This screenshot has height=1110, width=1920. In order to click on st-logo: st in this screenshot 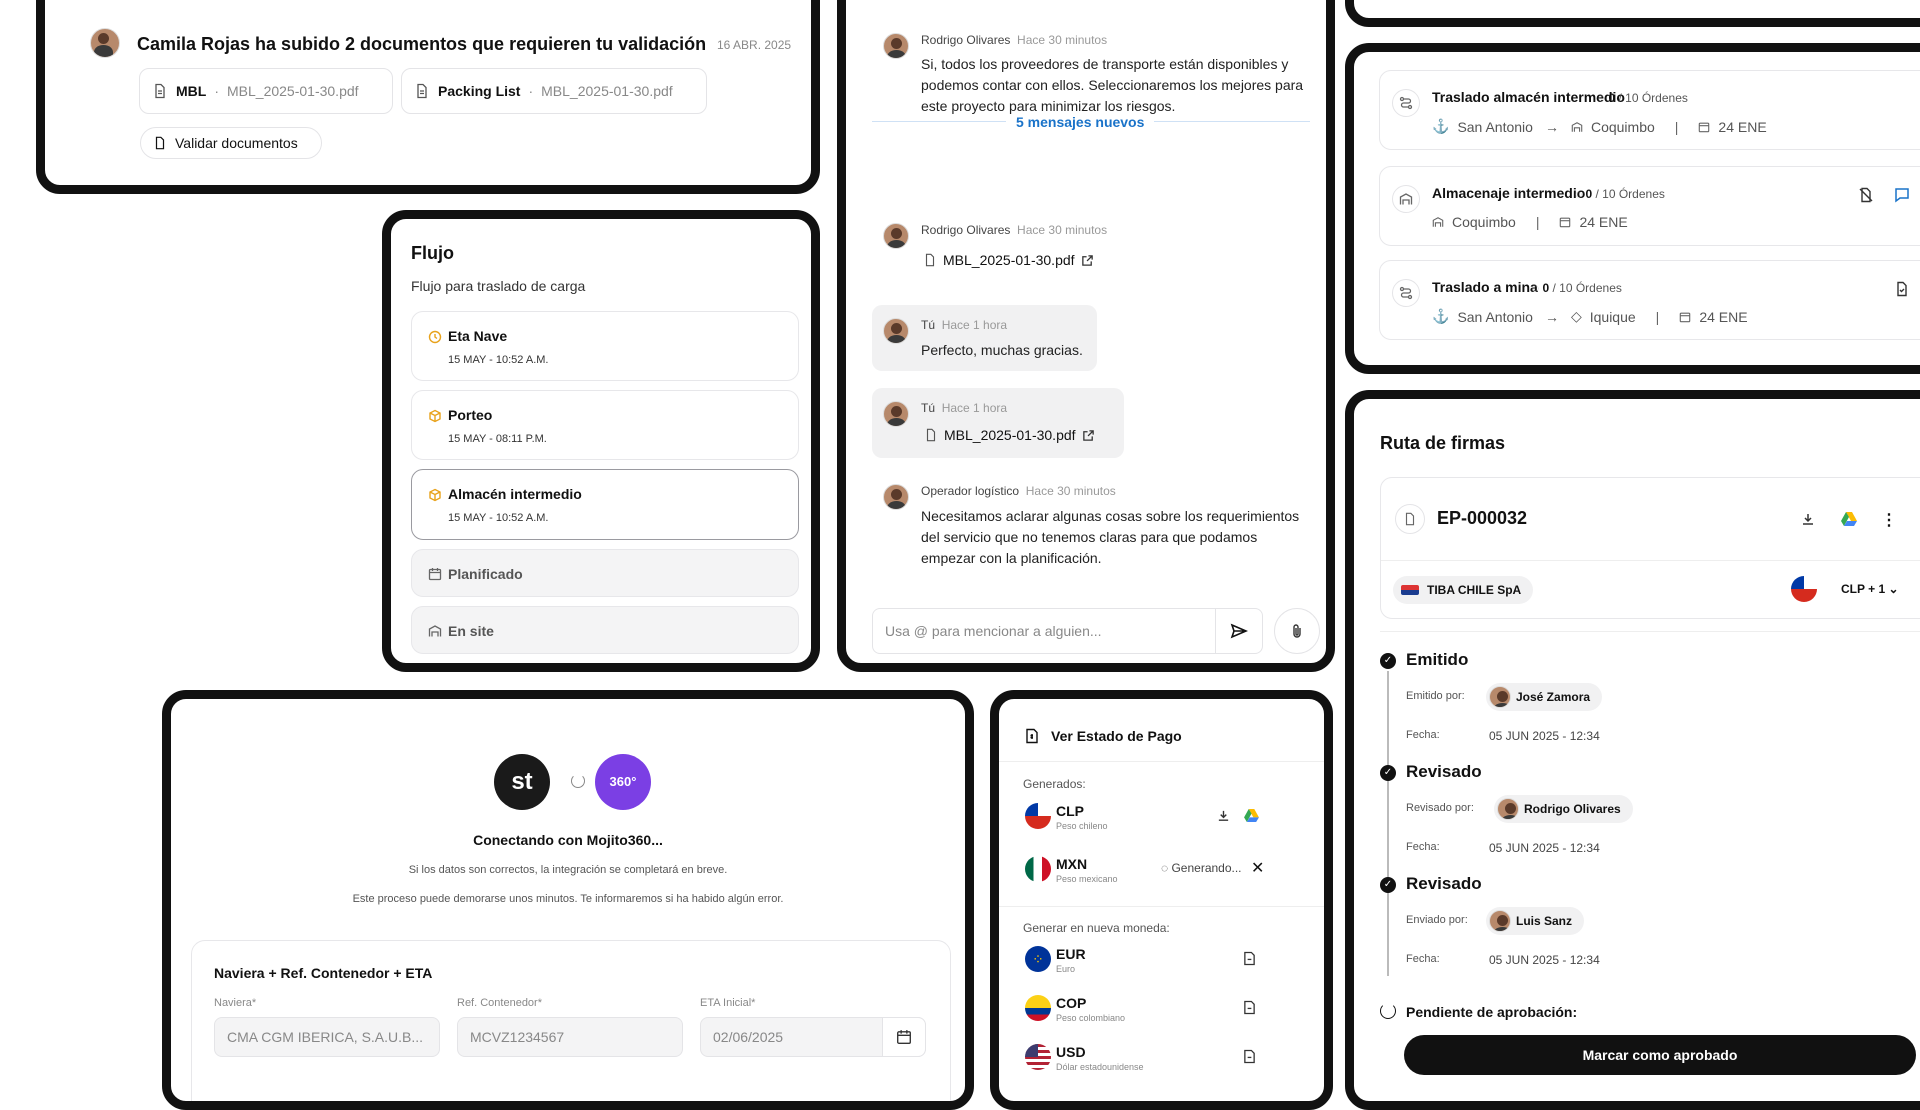, I will do `click(522, 782)`.